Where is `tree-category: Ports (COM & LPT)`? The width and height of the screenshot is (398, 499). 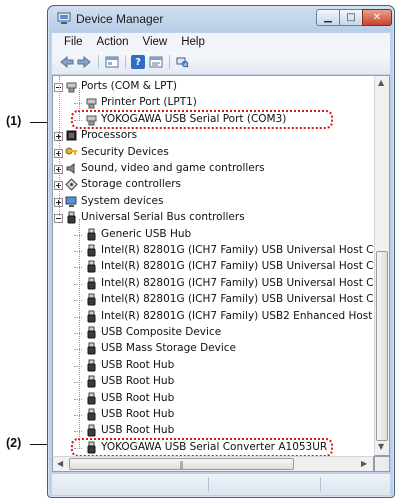 tree-category: Ports (COM & LPT) is located at coordinates (214, 87).